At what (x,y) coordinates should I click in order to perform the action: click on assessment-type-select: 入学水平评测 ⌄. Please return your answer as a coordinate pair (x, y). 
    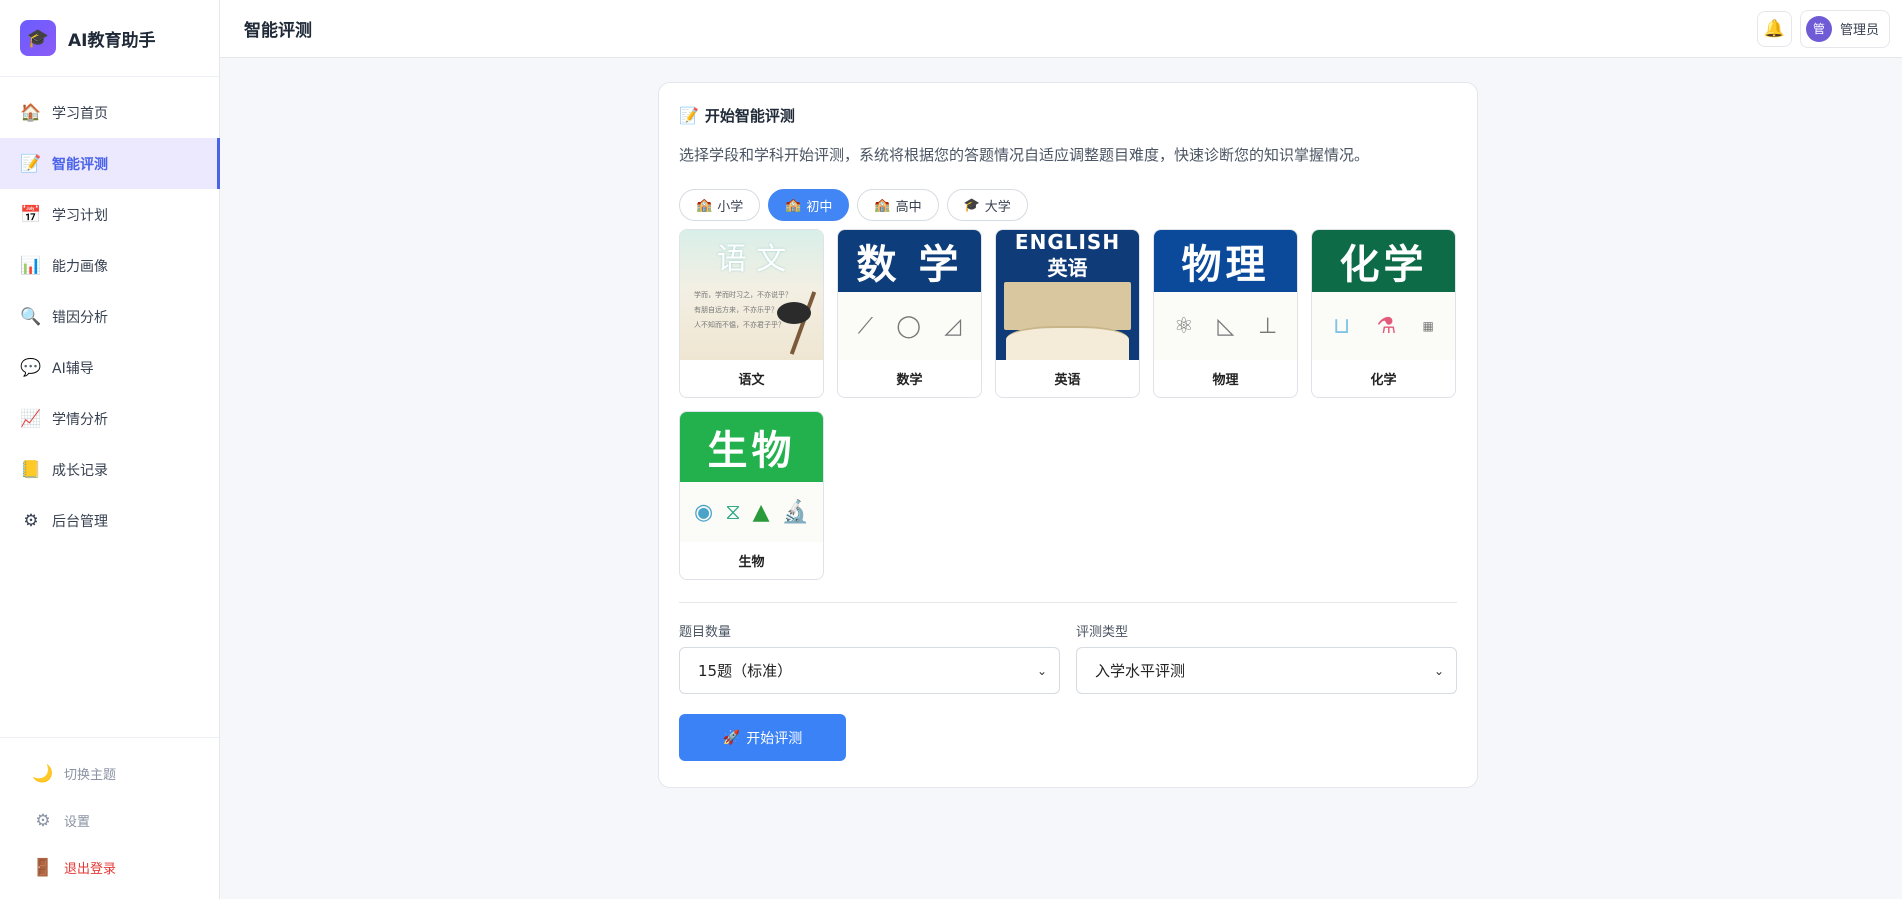
    Looking at the image, I should click on (1266, 670).